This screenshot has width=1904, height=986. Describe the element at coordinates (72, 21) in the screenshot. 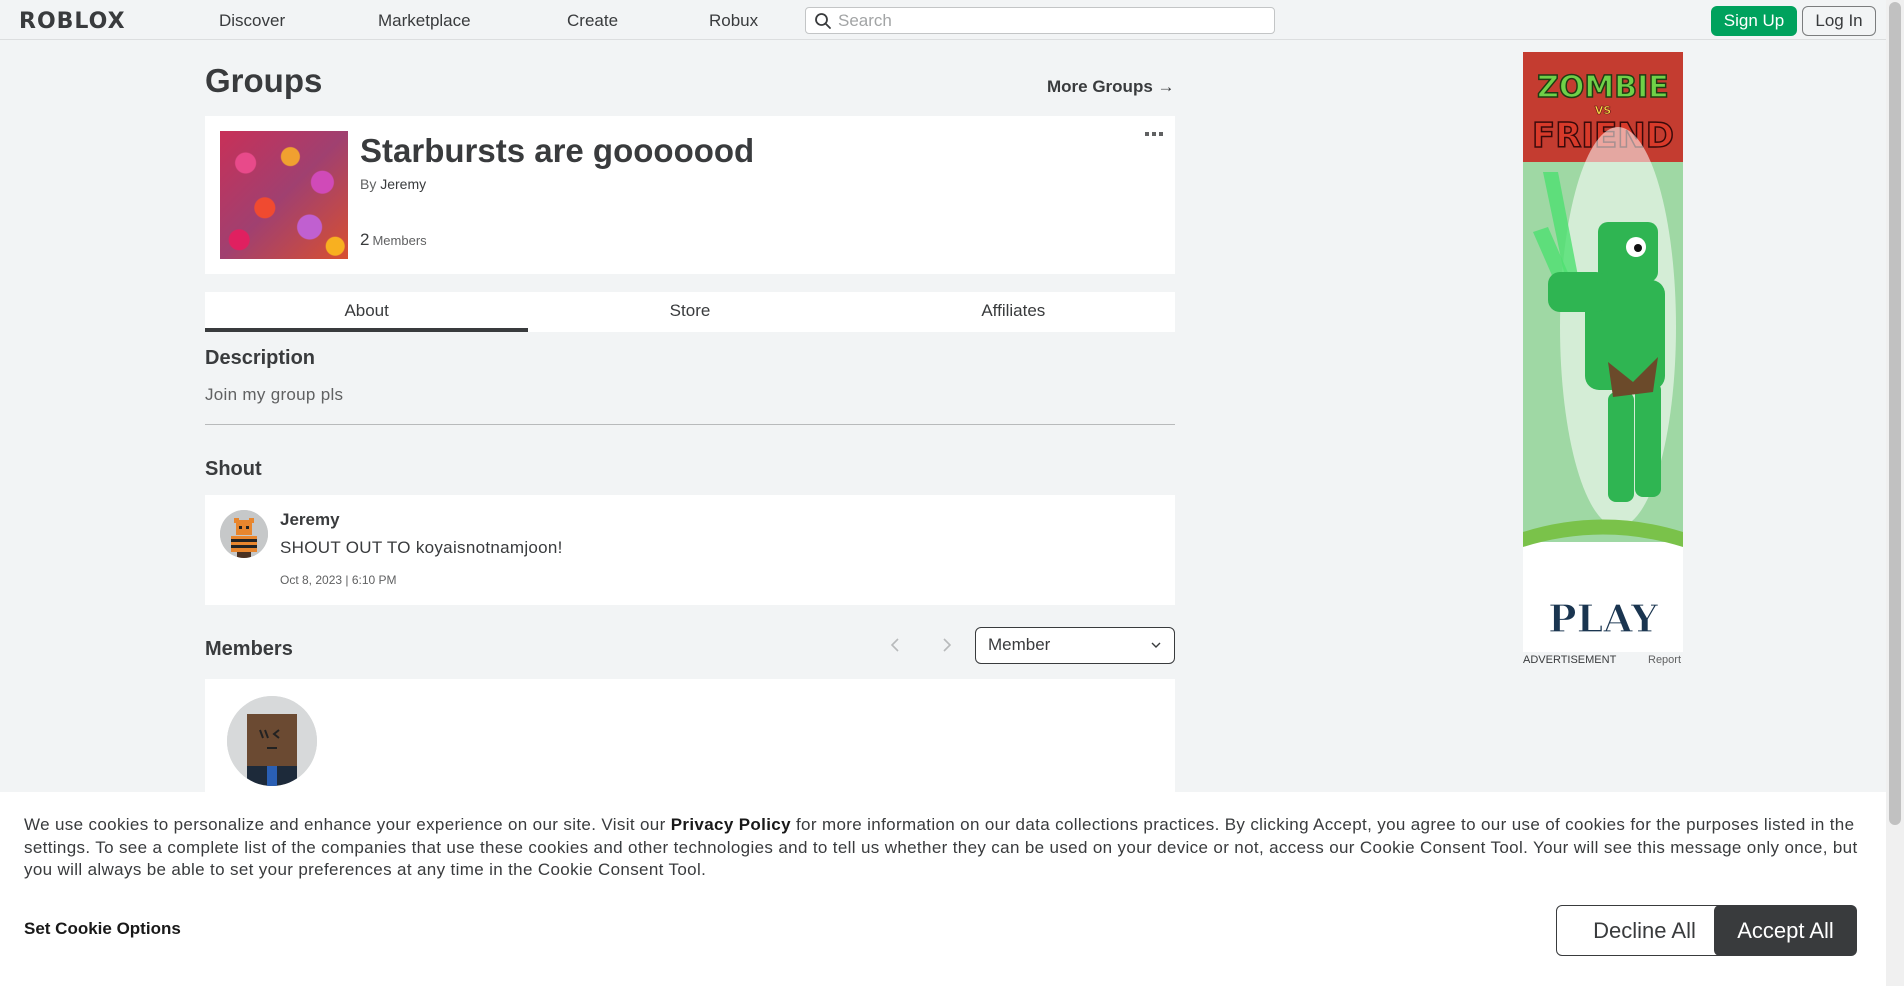

I see `roblox-logo: ROBLOX` at that location.